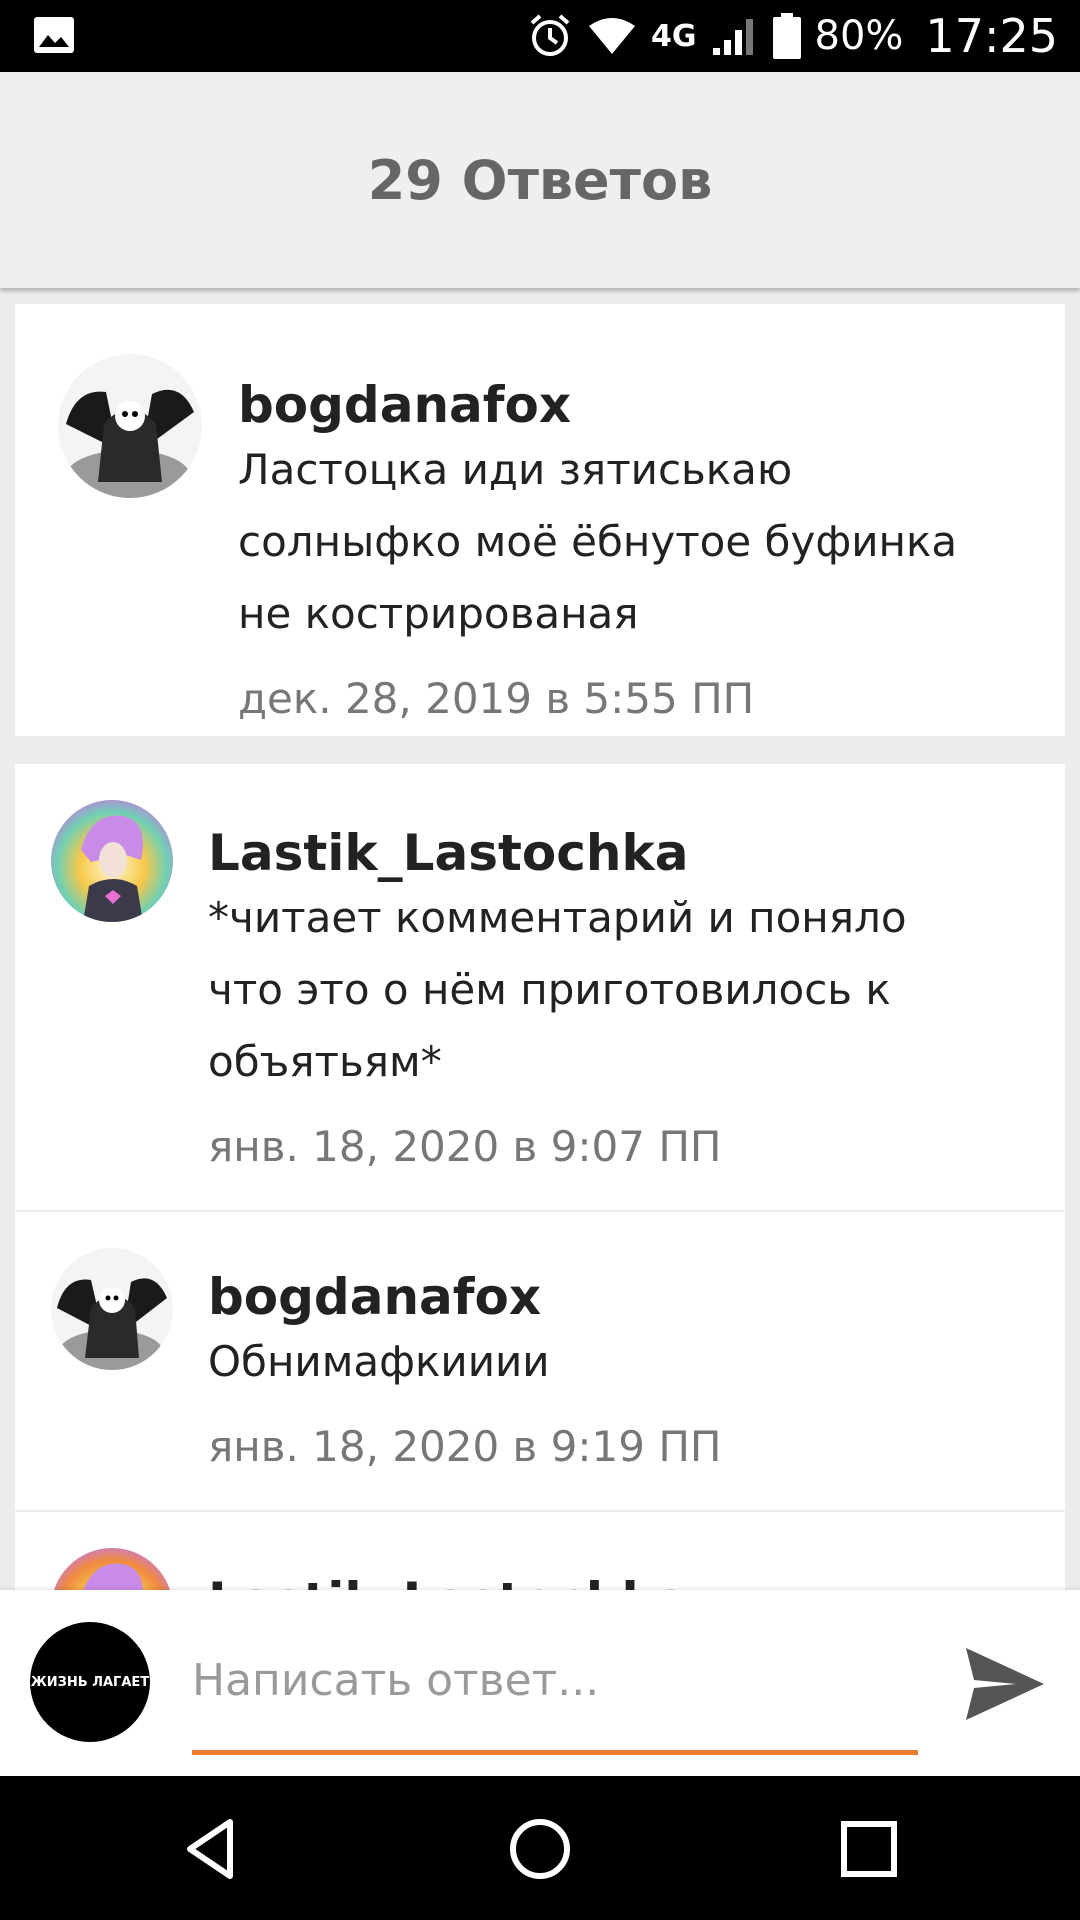  I want to click on comment-line: Ластоцка иди зятиськаю, so click(515, 469).